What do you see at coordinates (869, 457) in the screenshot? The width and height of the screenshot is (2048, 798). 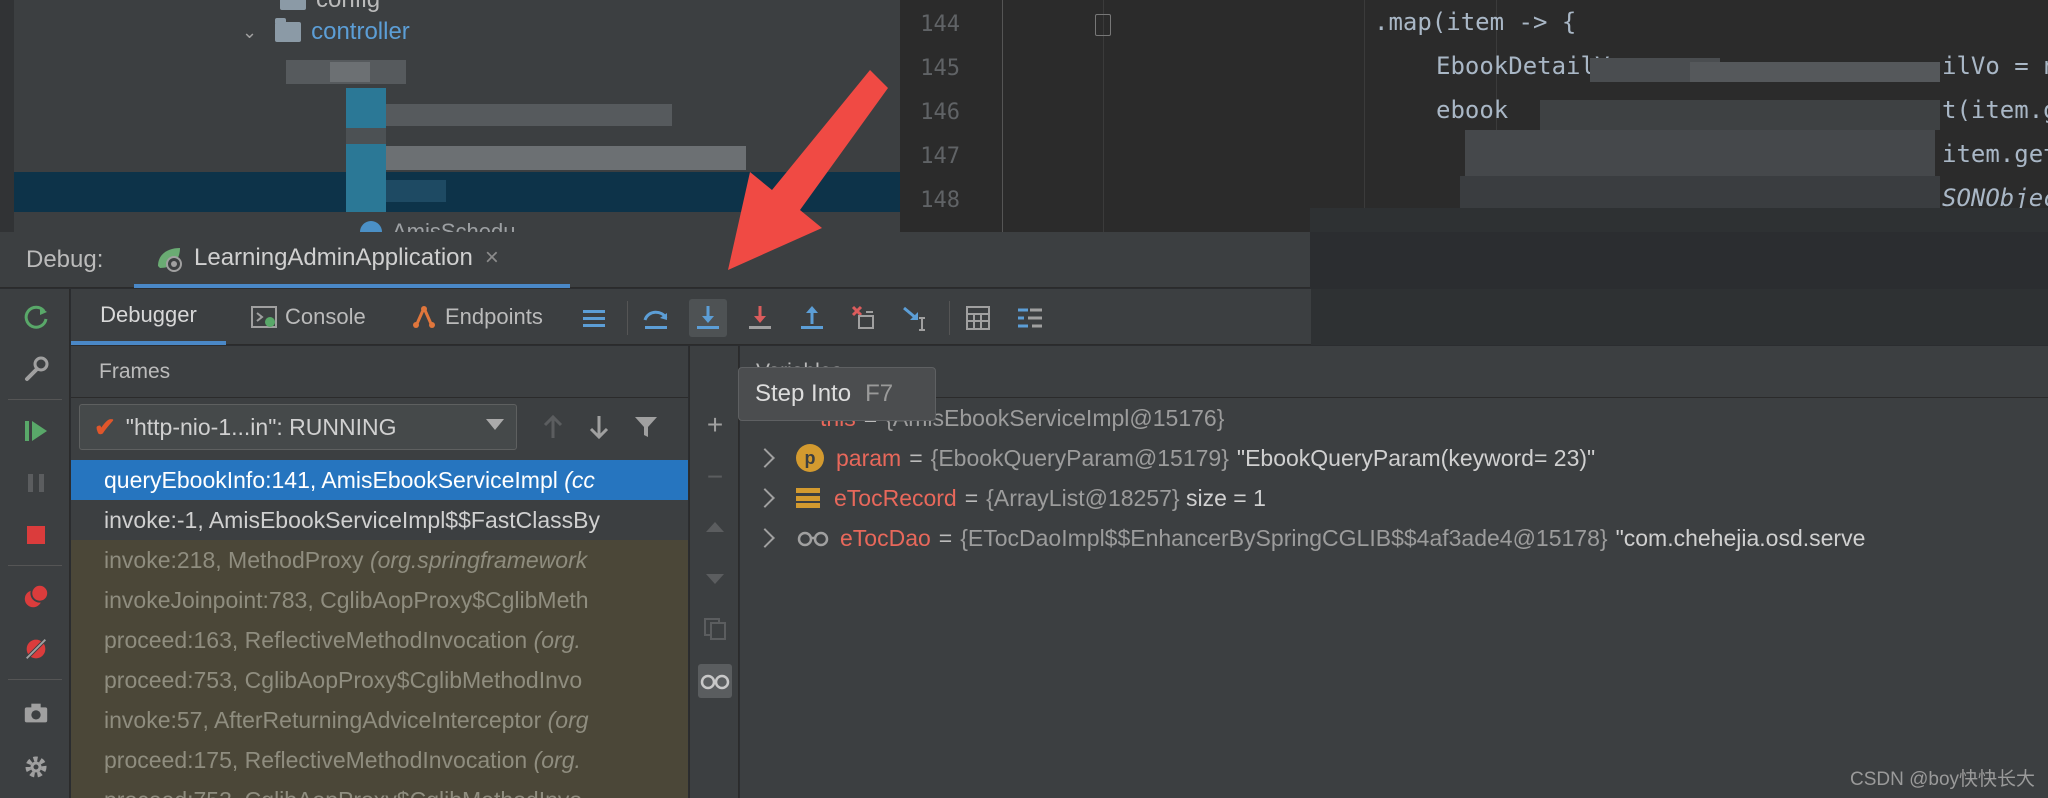 I see `variable-name: param` at bounding box center [869, 457].